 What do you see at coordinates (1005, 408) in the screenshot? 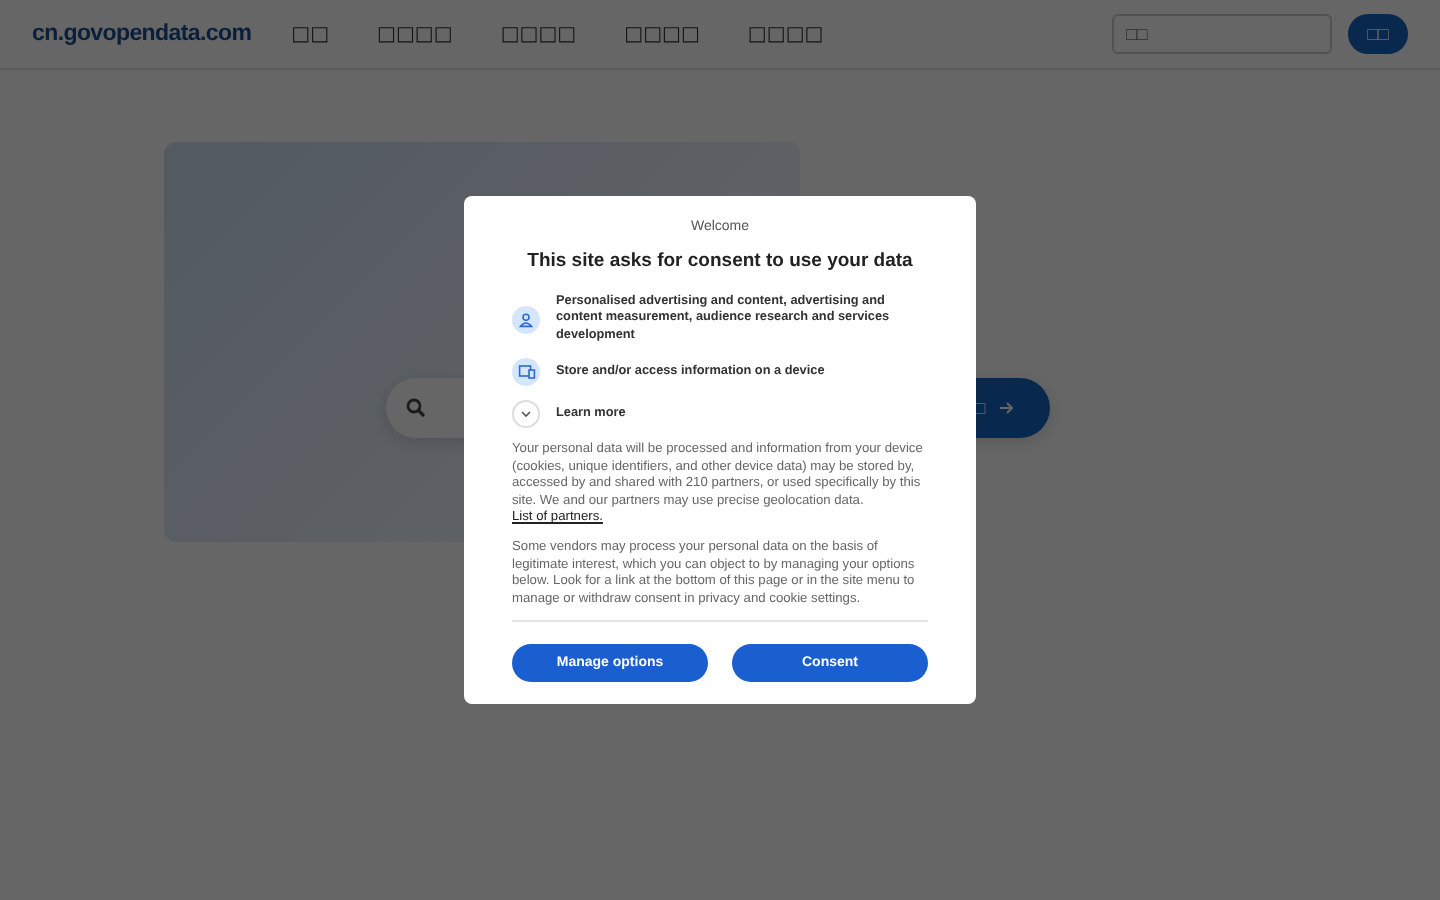
I see `arrow-right-icon` at bounding box center [1005, 408].